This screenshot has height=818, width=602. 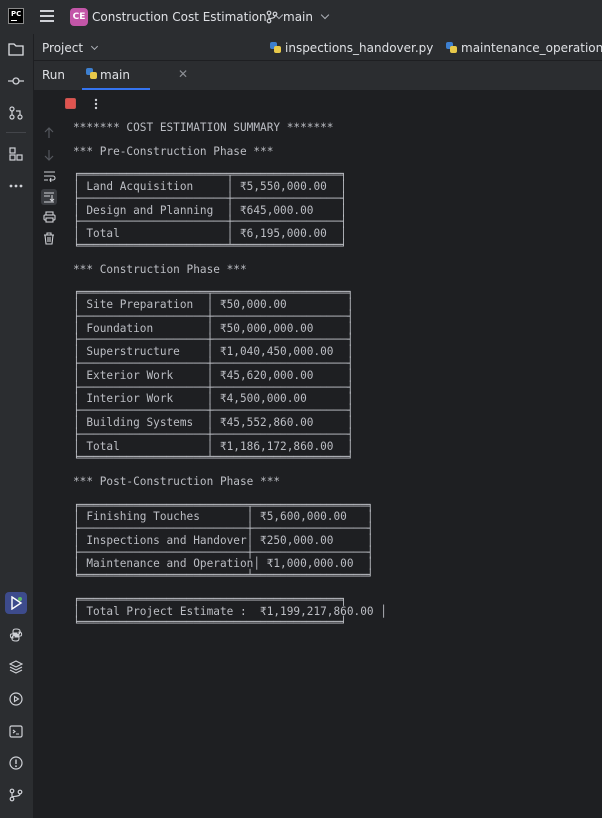 I want to click on console-line: │ Site Preparation │ ₹50,000.00 │, so click(x=213, y=304).